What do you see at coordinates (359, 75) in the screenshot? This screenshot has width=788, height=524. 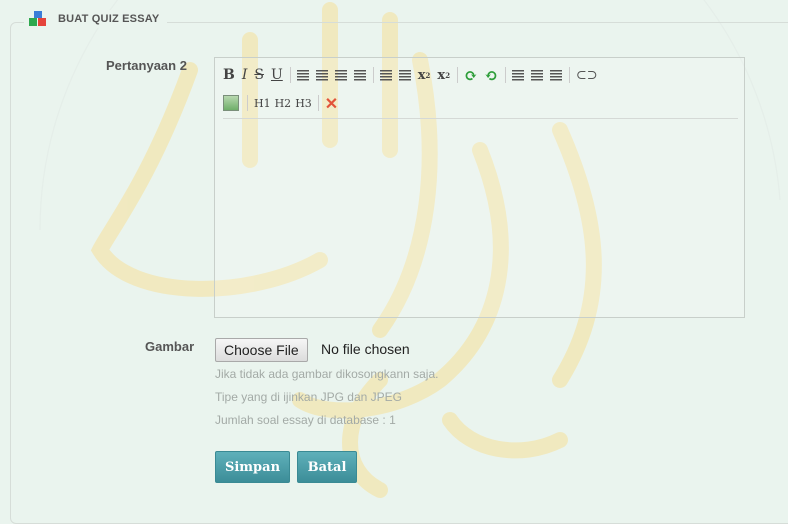 I see `align-justify-icon` at bounding box center [359, 75].